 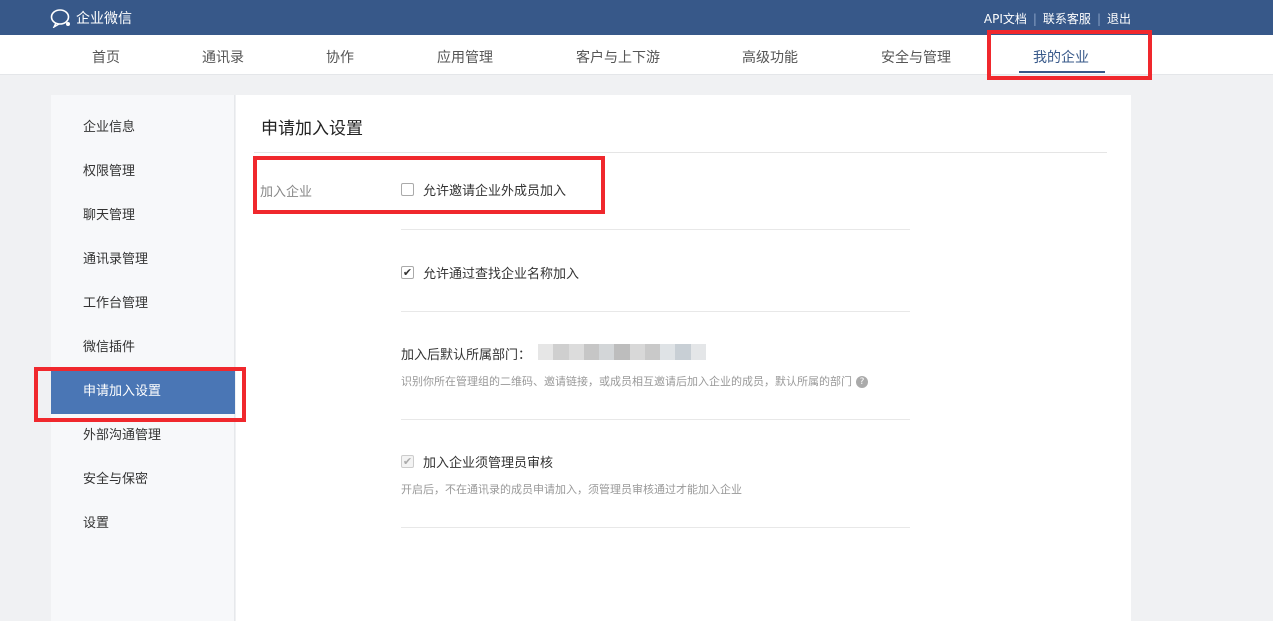 I want to click on admin-review-option: ✔ 加入企业须管理员审核, so click(x=477, y=461).